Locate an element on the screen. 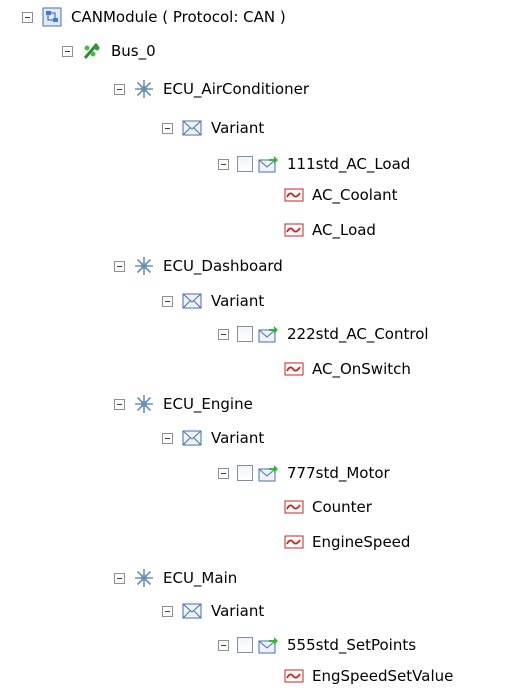 This screenshot has width=508, height=690. tree-node-ecu: ECU_Engine is located at coordinates (184, 404).